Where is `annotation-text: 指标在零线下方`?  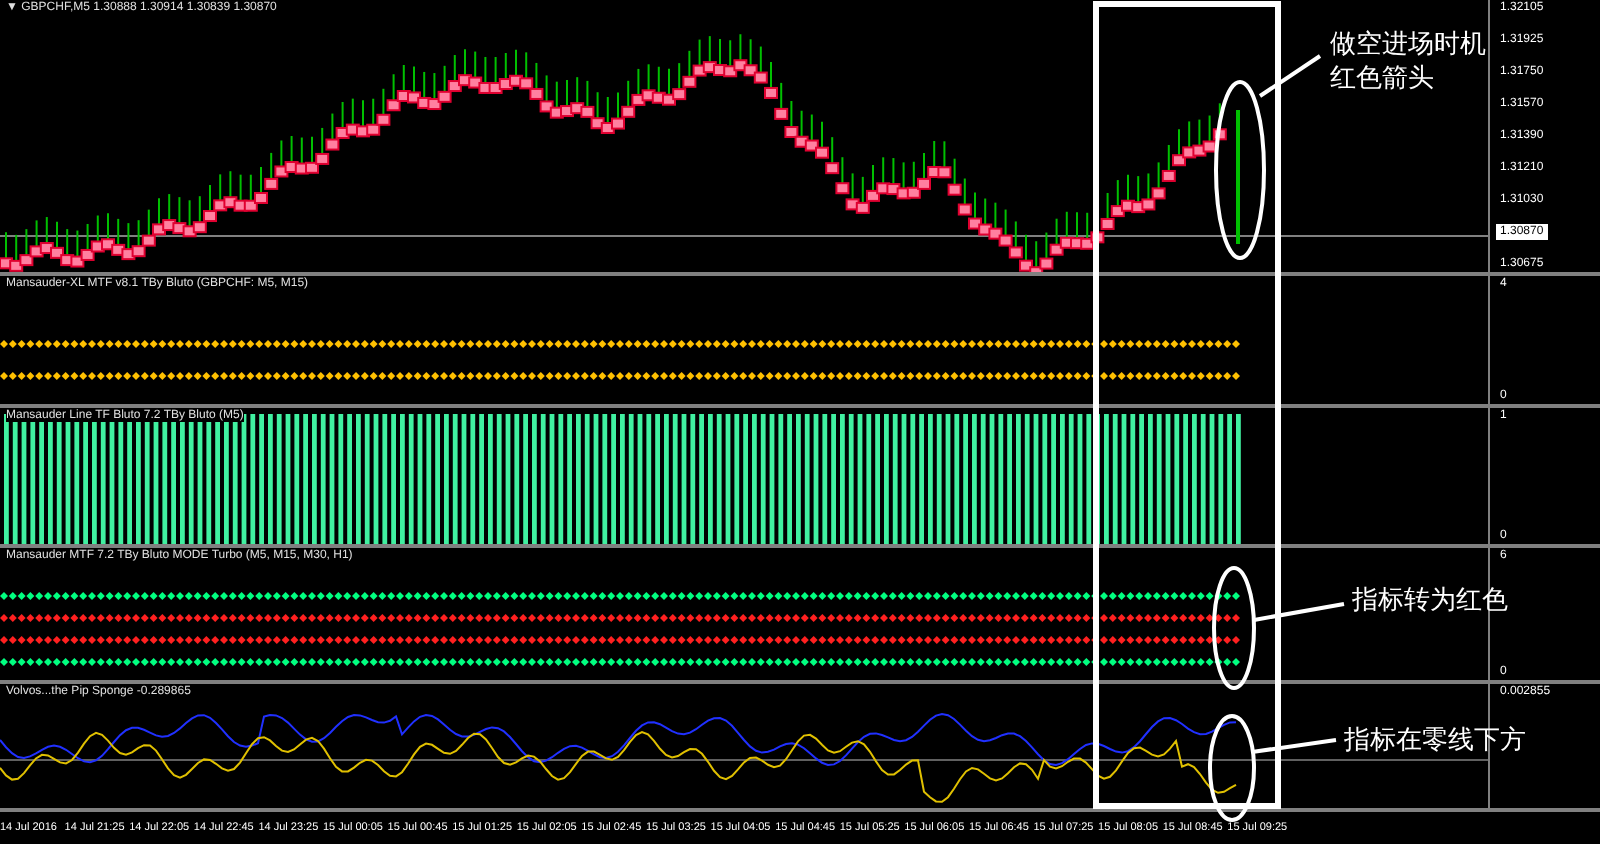
annotation-text: 指标在零线下方 is located at coordinates (1435, 741).